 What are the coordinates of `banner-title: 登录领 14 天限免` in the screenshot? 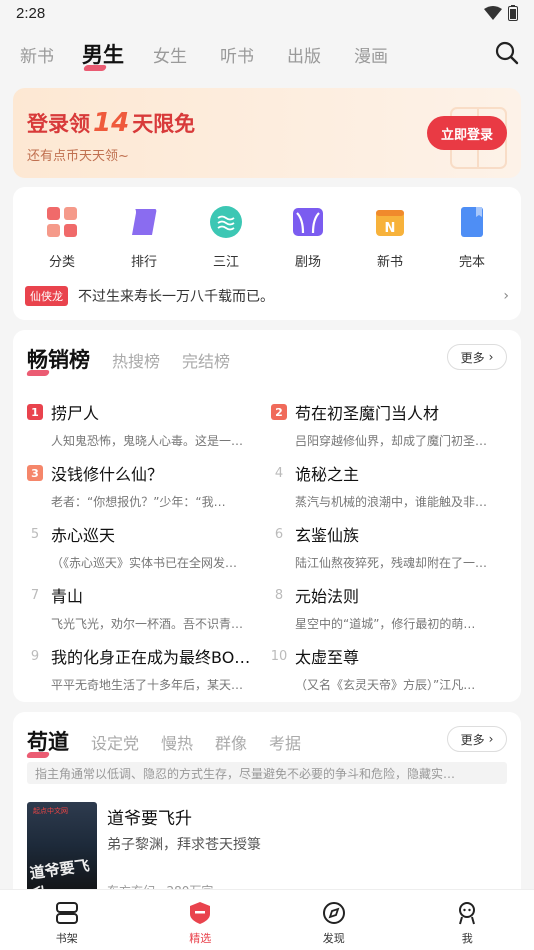 It's located at (111, 123).